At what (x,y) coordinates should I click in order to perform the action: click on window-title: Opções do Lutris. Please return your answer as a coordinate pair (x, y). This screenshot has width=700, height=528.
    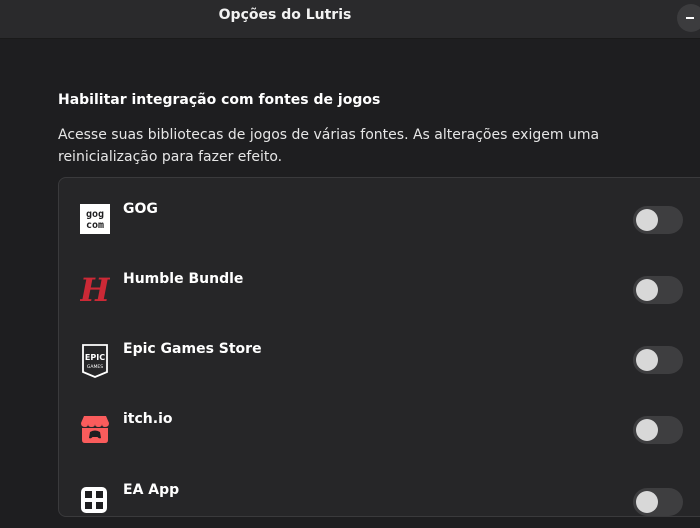
    Looking at the image, I should click on (285, 15).